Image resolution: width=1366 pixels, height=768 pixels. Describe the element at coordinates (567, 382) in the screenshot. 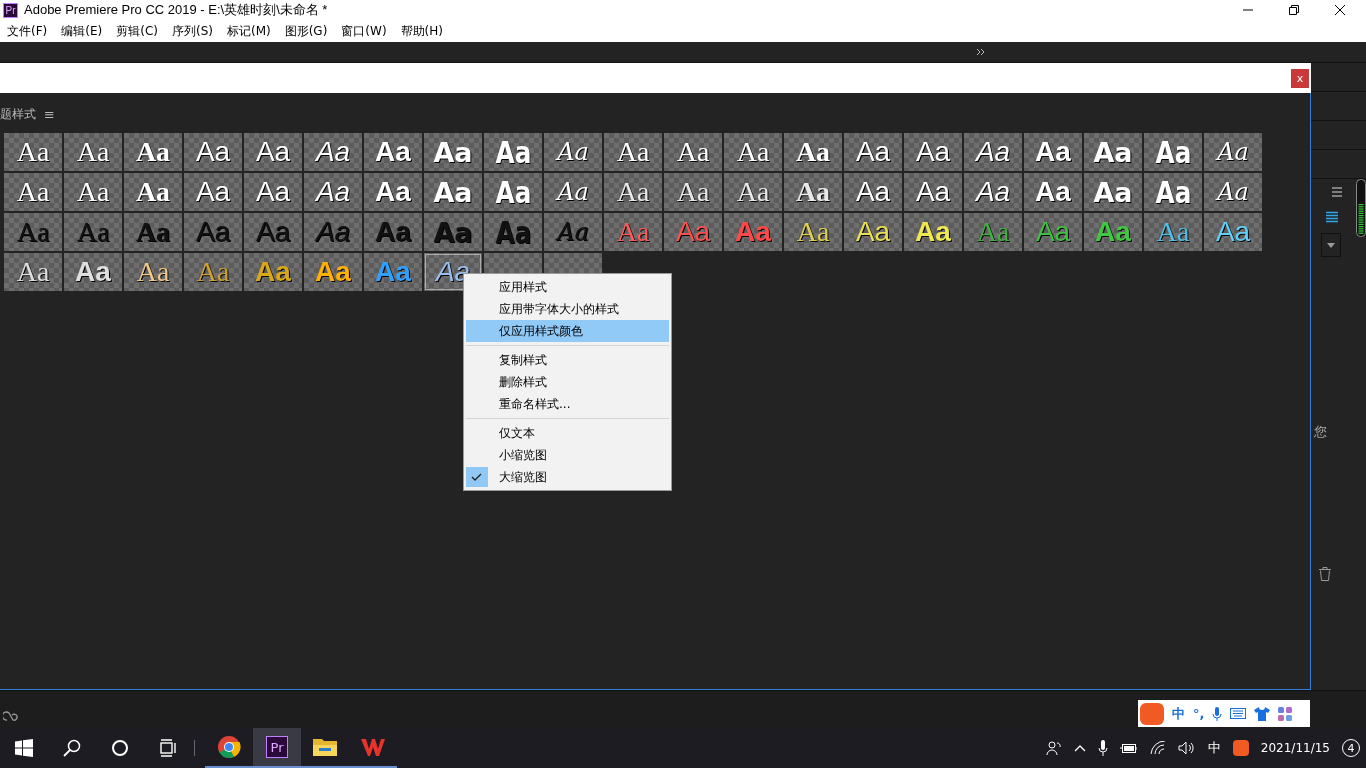

I see `context-menu-item: 删除样式` at that location.